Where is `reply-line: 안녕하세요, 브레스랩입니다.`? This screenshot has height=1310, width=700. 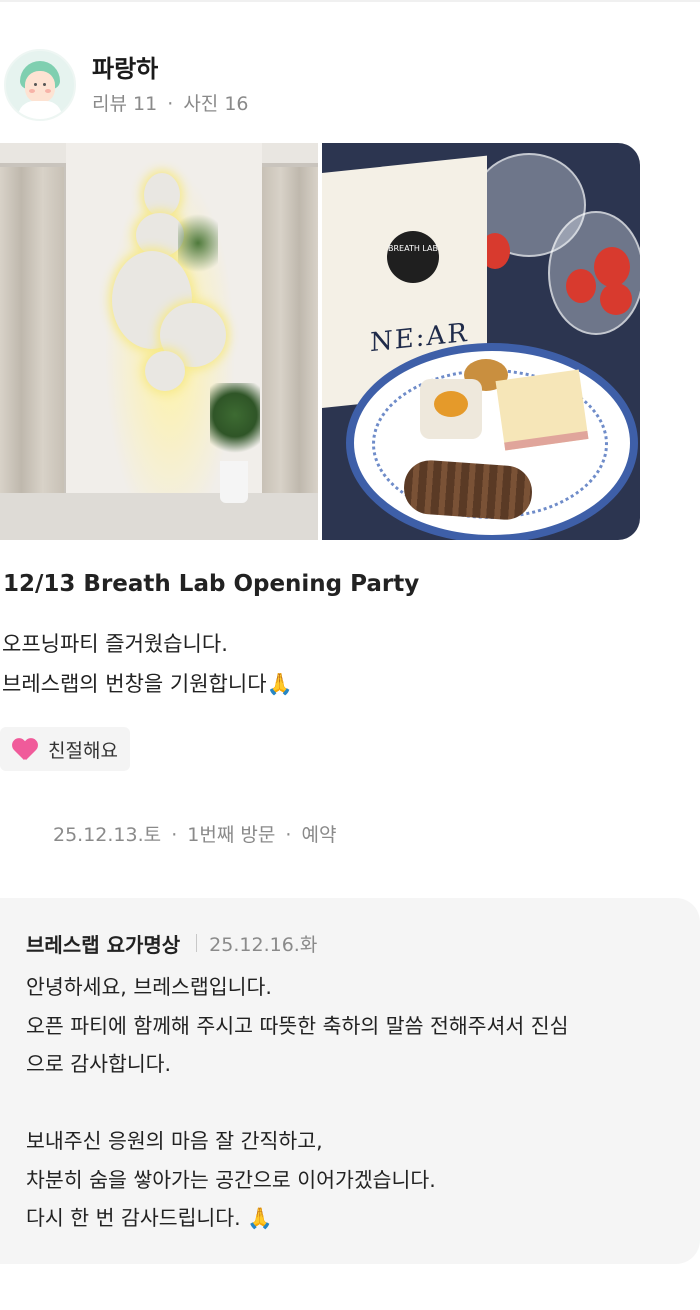
reply-line: 안녕하세요, 브레스랩입니다. is located at coordinates (149, 987).